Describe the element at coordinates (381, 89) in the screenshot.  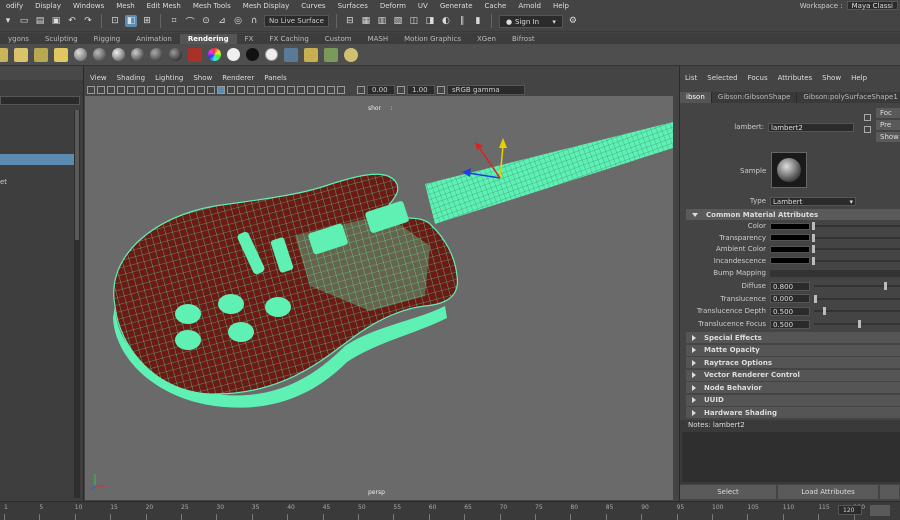
I see `exposure-field: 0.00` at that location.